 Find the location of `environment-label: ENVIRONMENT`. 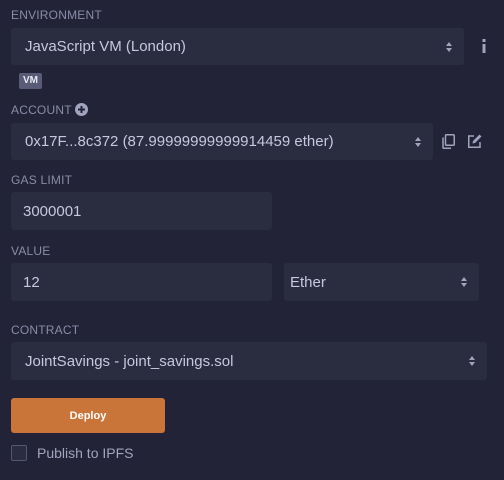

environment-label: ENVIRONMENT is located at coordinates (56, 15).